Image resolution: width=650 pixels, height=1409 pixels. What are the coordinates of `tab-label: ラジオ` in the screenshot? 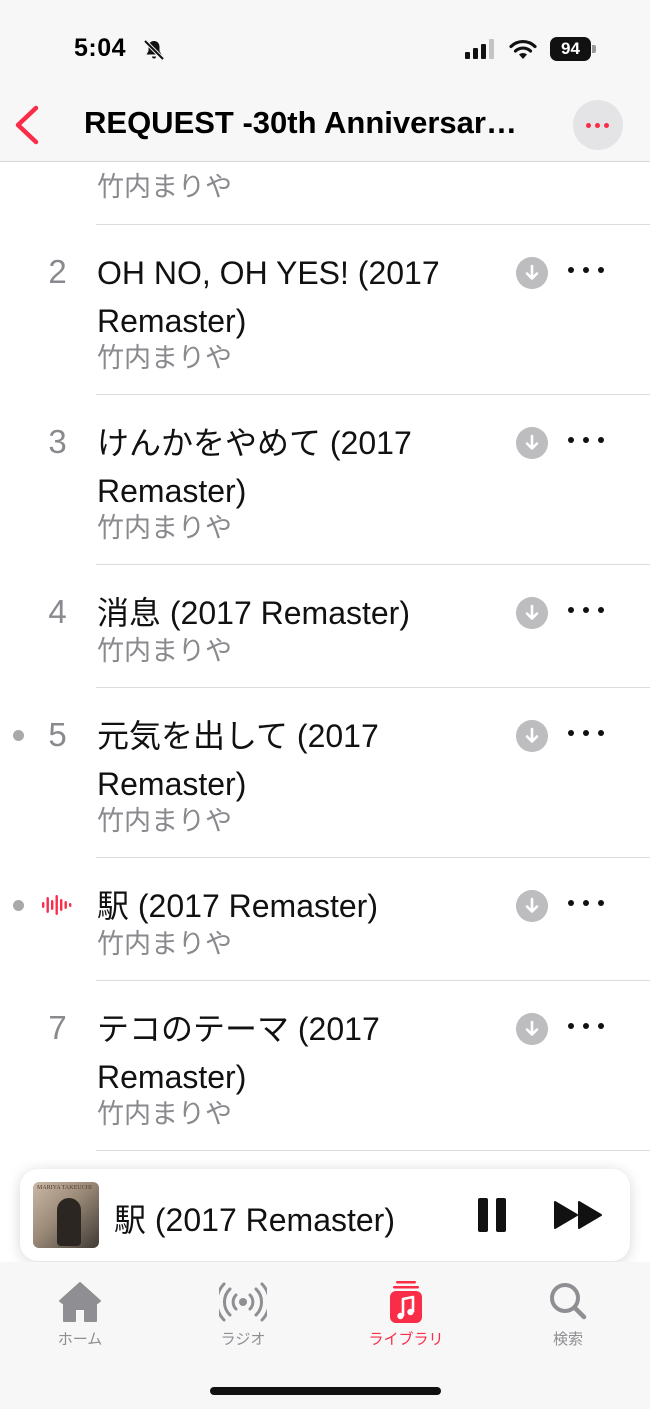 It's located at (243, 1339).